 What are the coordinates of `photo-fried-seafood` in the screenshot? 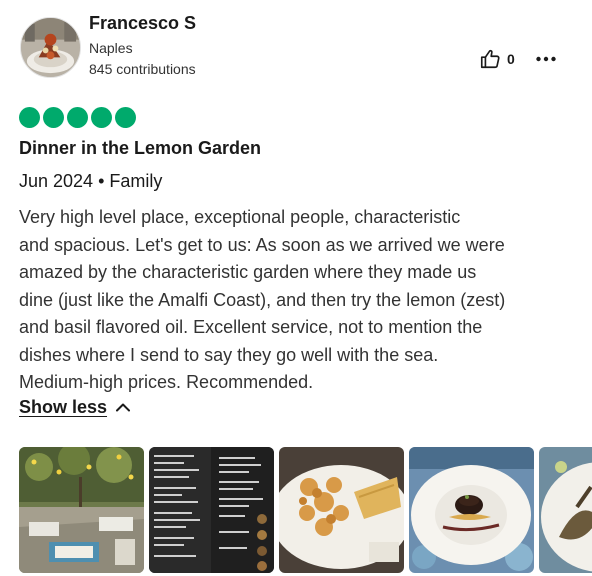 It's located at (341, 510).